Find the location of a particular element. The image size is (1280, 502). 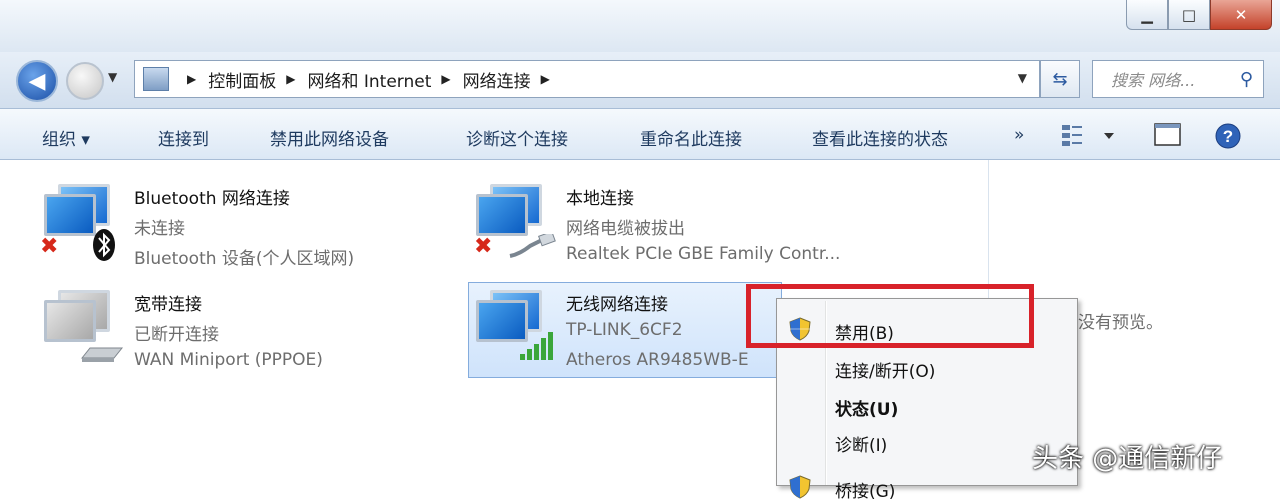

search-box: 搜索 网络... ⚲ is located at coordinates (1178, 79).